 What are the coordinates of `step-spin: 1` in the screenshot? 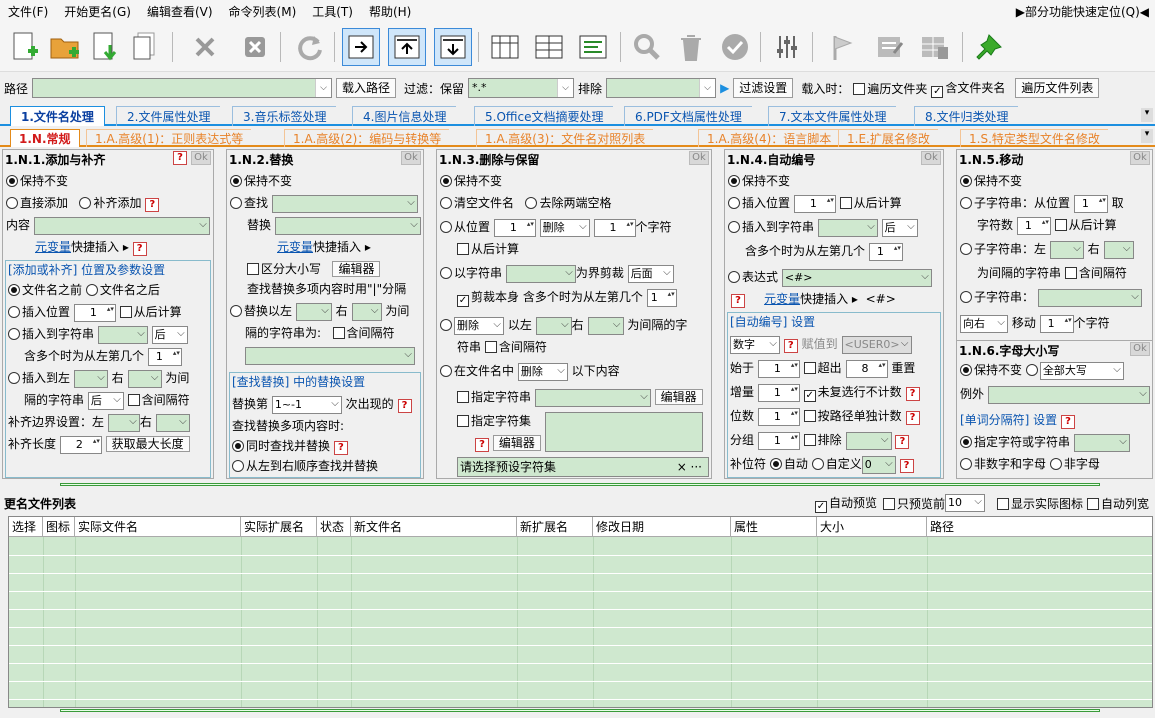 It's located at (778, 392).